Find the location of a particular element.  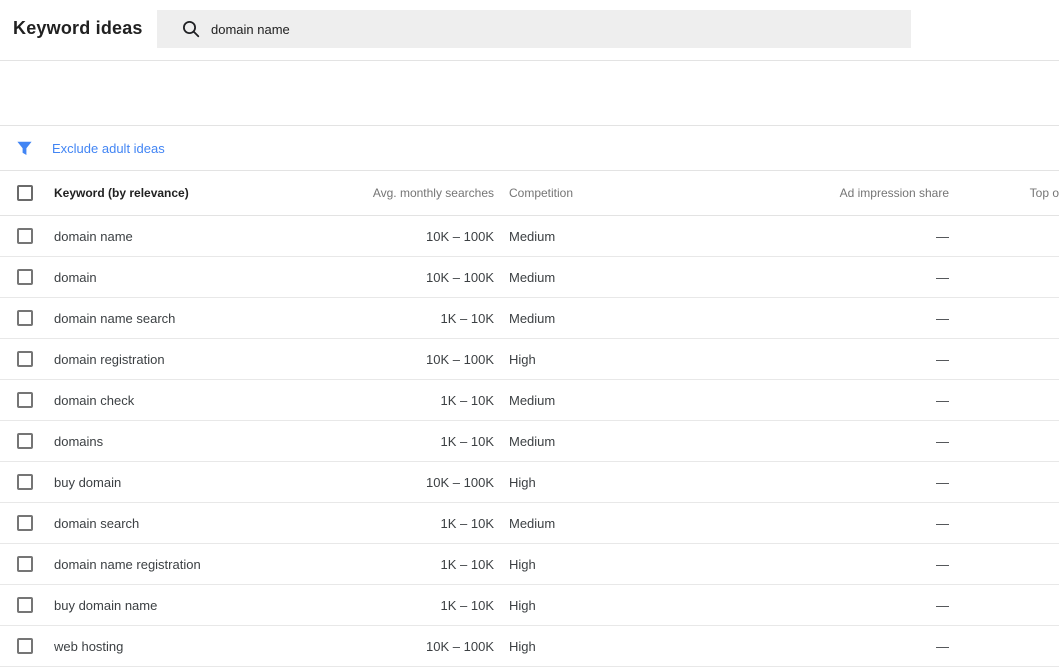

table-row: domain check 1K – 10K Medium — is located at coordinates (529, 400).